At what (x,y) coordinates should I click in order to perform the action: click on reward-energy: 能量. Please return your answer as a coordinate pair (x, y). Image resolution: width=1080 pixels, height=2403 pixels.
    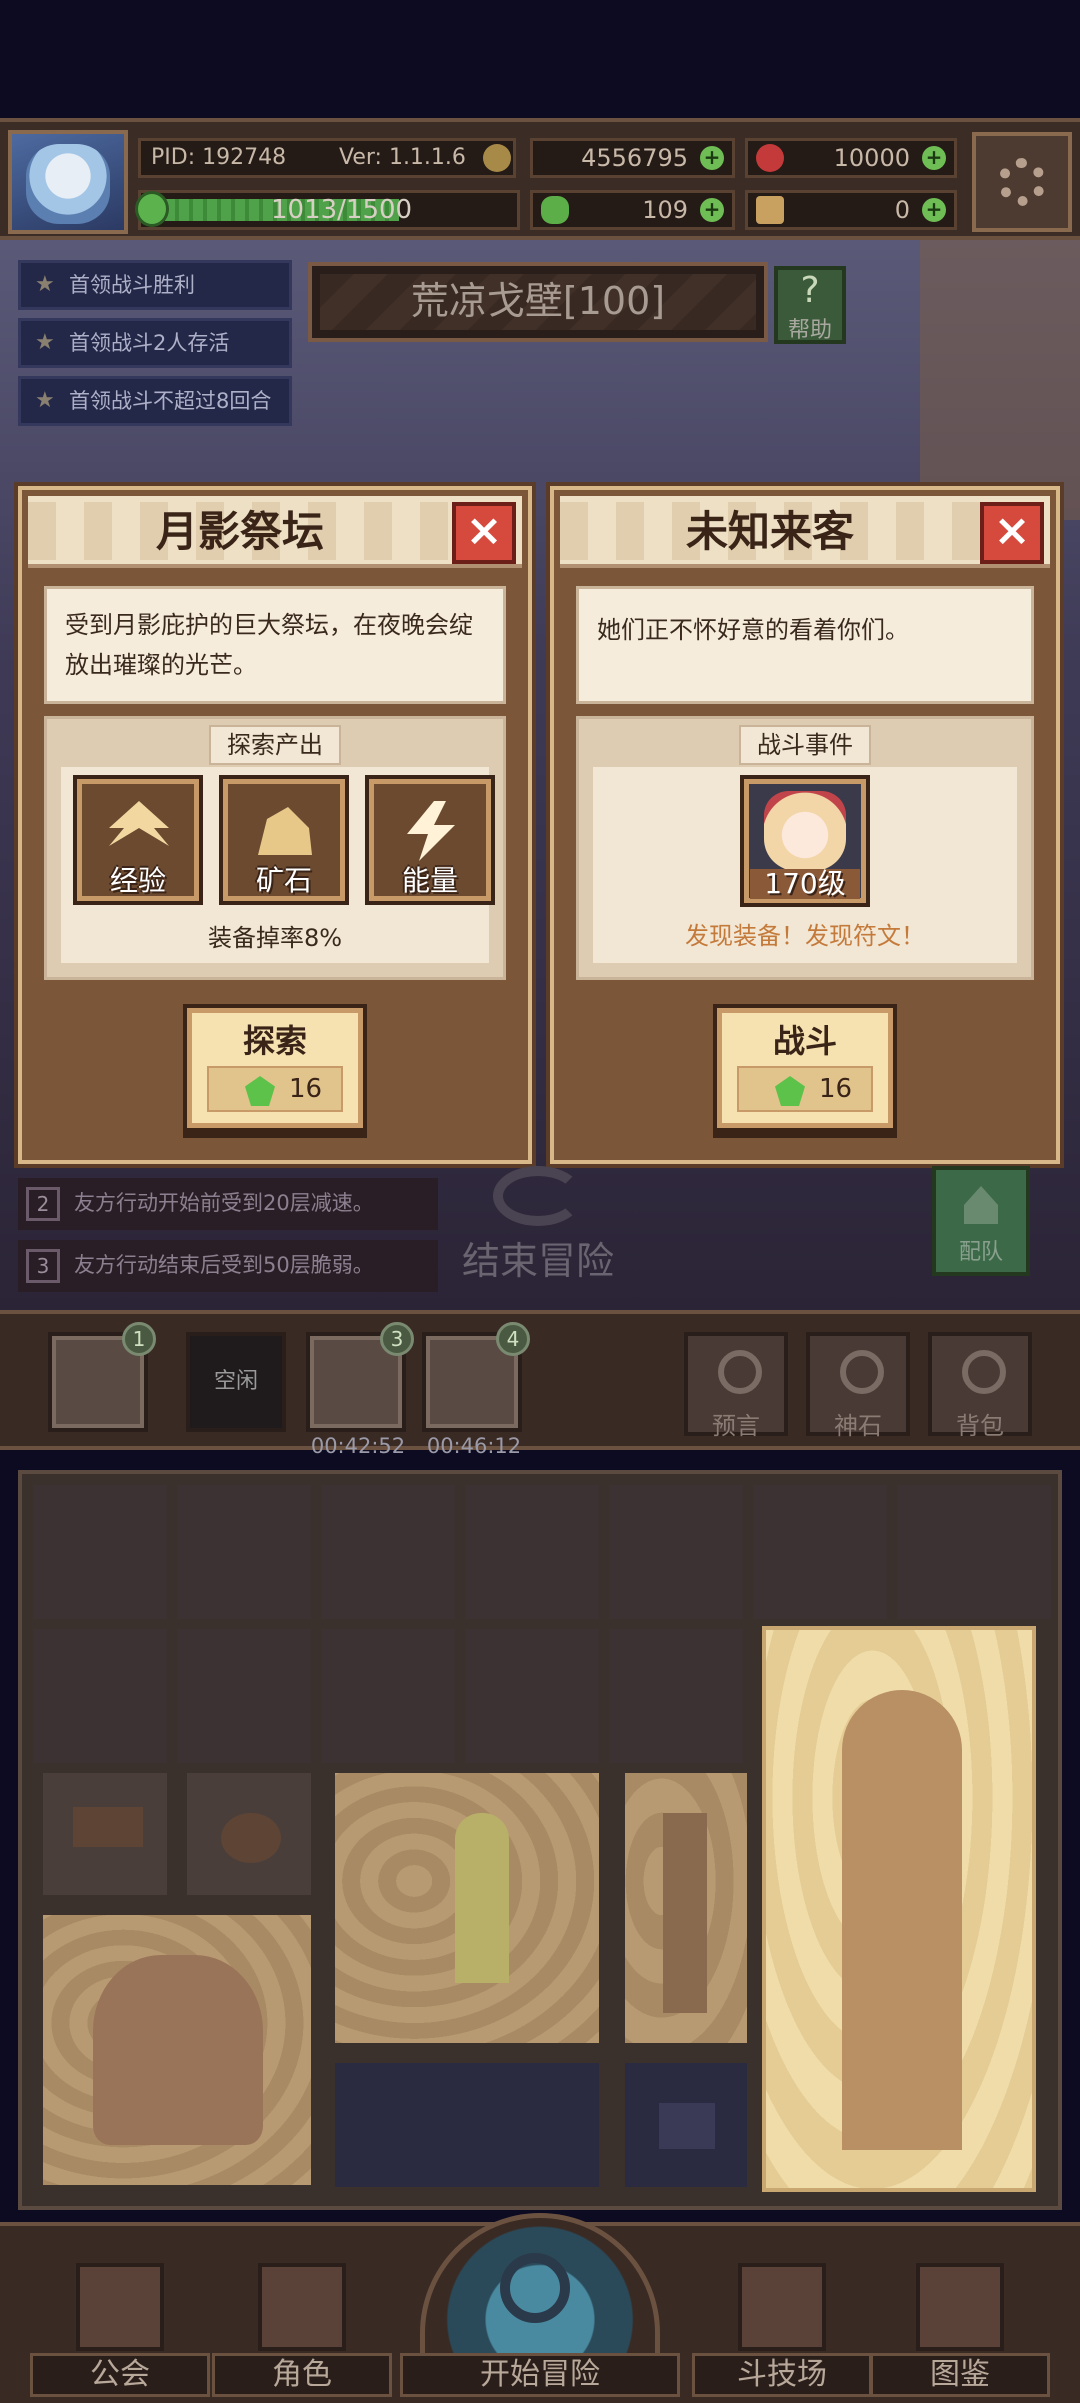
    Looking at the image, I should click on (430, 840).